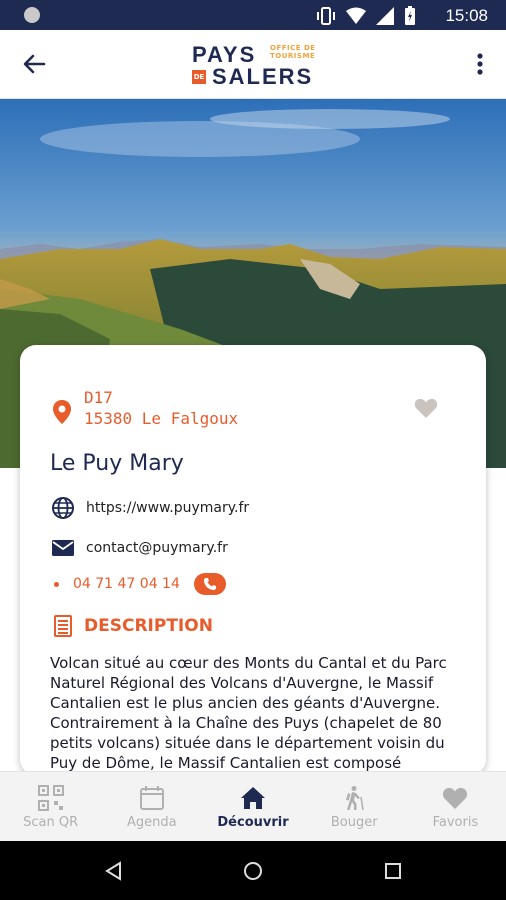 This screenshot has width=506, height=900. I want to click on nav-decouvrir: Découvrir, so click(252, 807).